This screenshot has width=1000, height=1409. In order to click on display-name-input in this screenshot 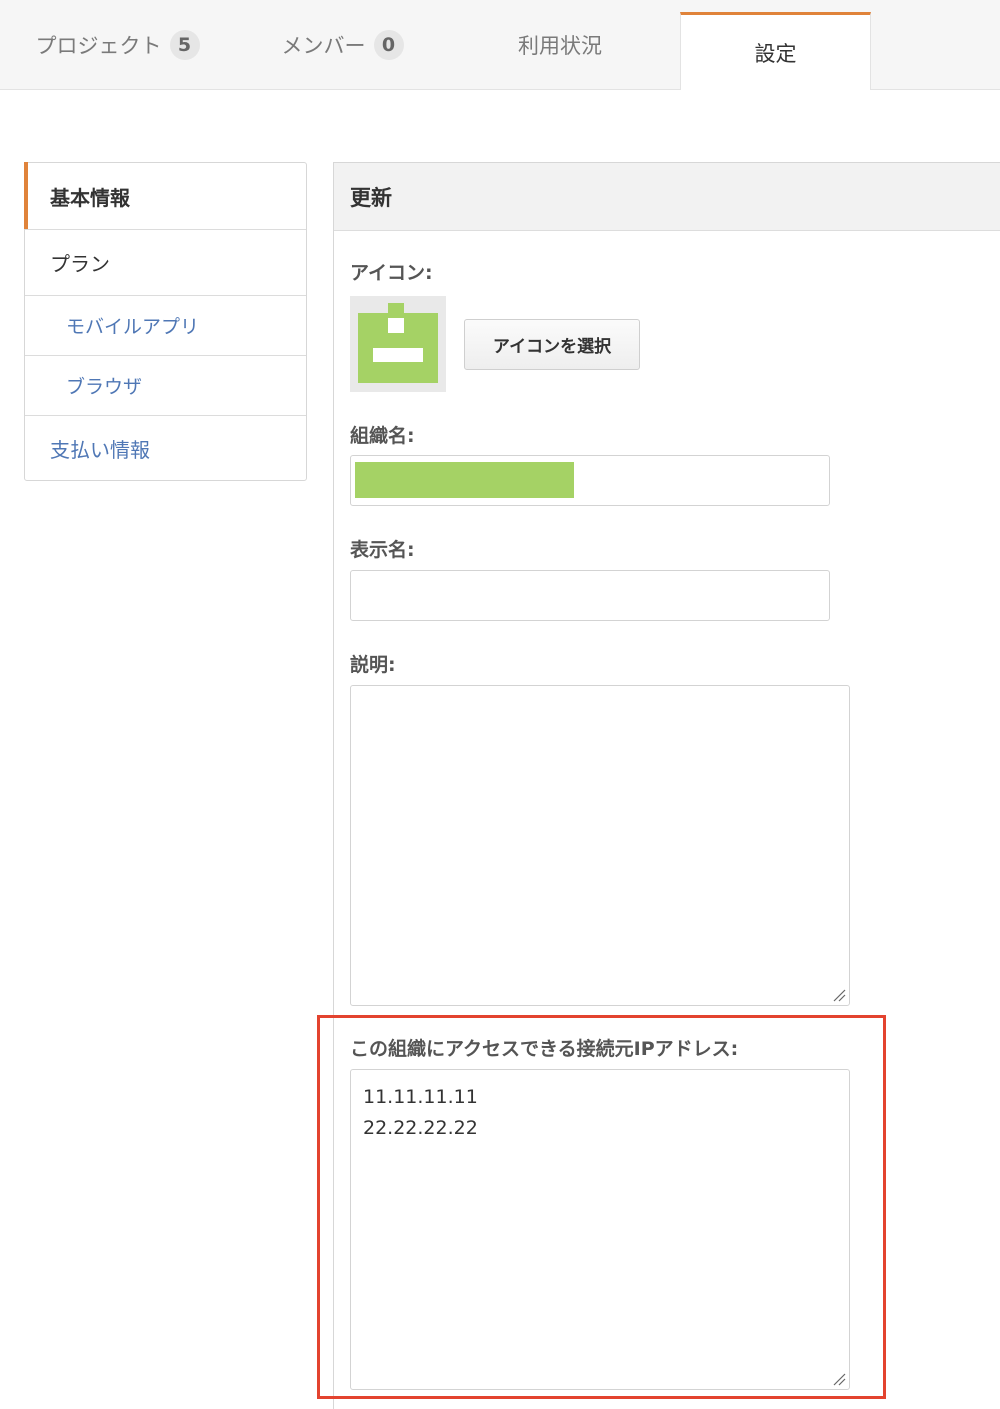, I will do `click(590, 595)`.